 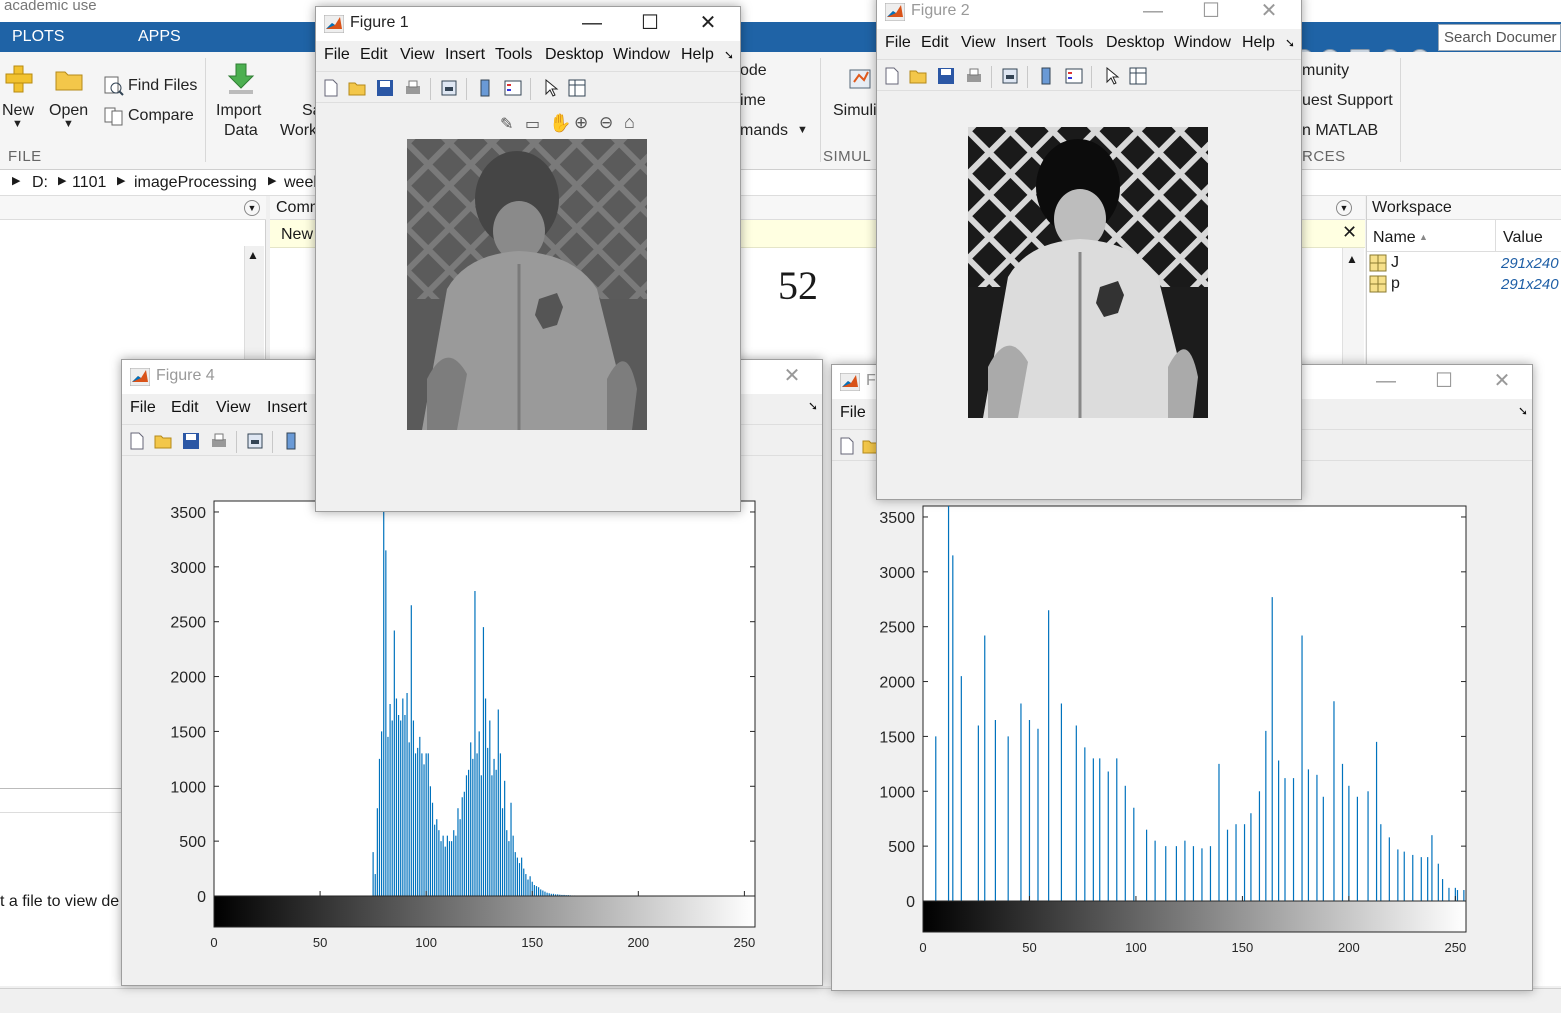 I want to click on address-segment: 1101, so click(x=89, y=183).